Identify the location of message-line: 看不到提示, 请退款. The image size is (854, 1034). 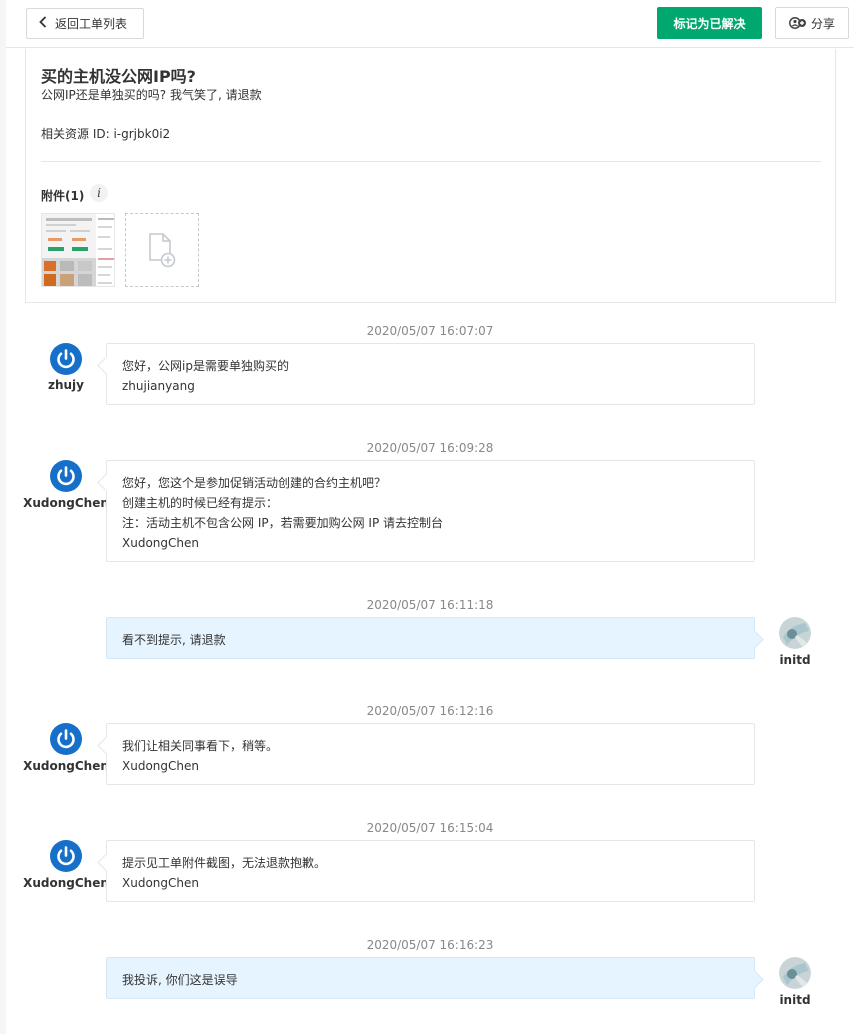
(174, 640).